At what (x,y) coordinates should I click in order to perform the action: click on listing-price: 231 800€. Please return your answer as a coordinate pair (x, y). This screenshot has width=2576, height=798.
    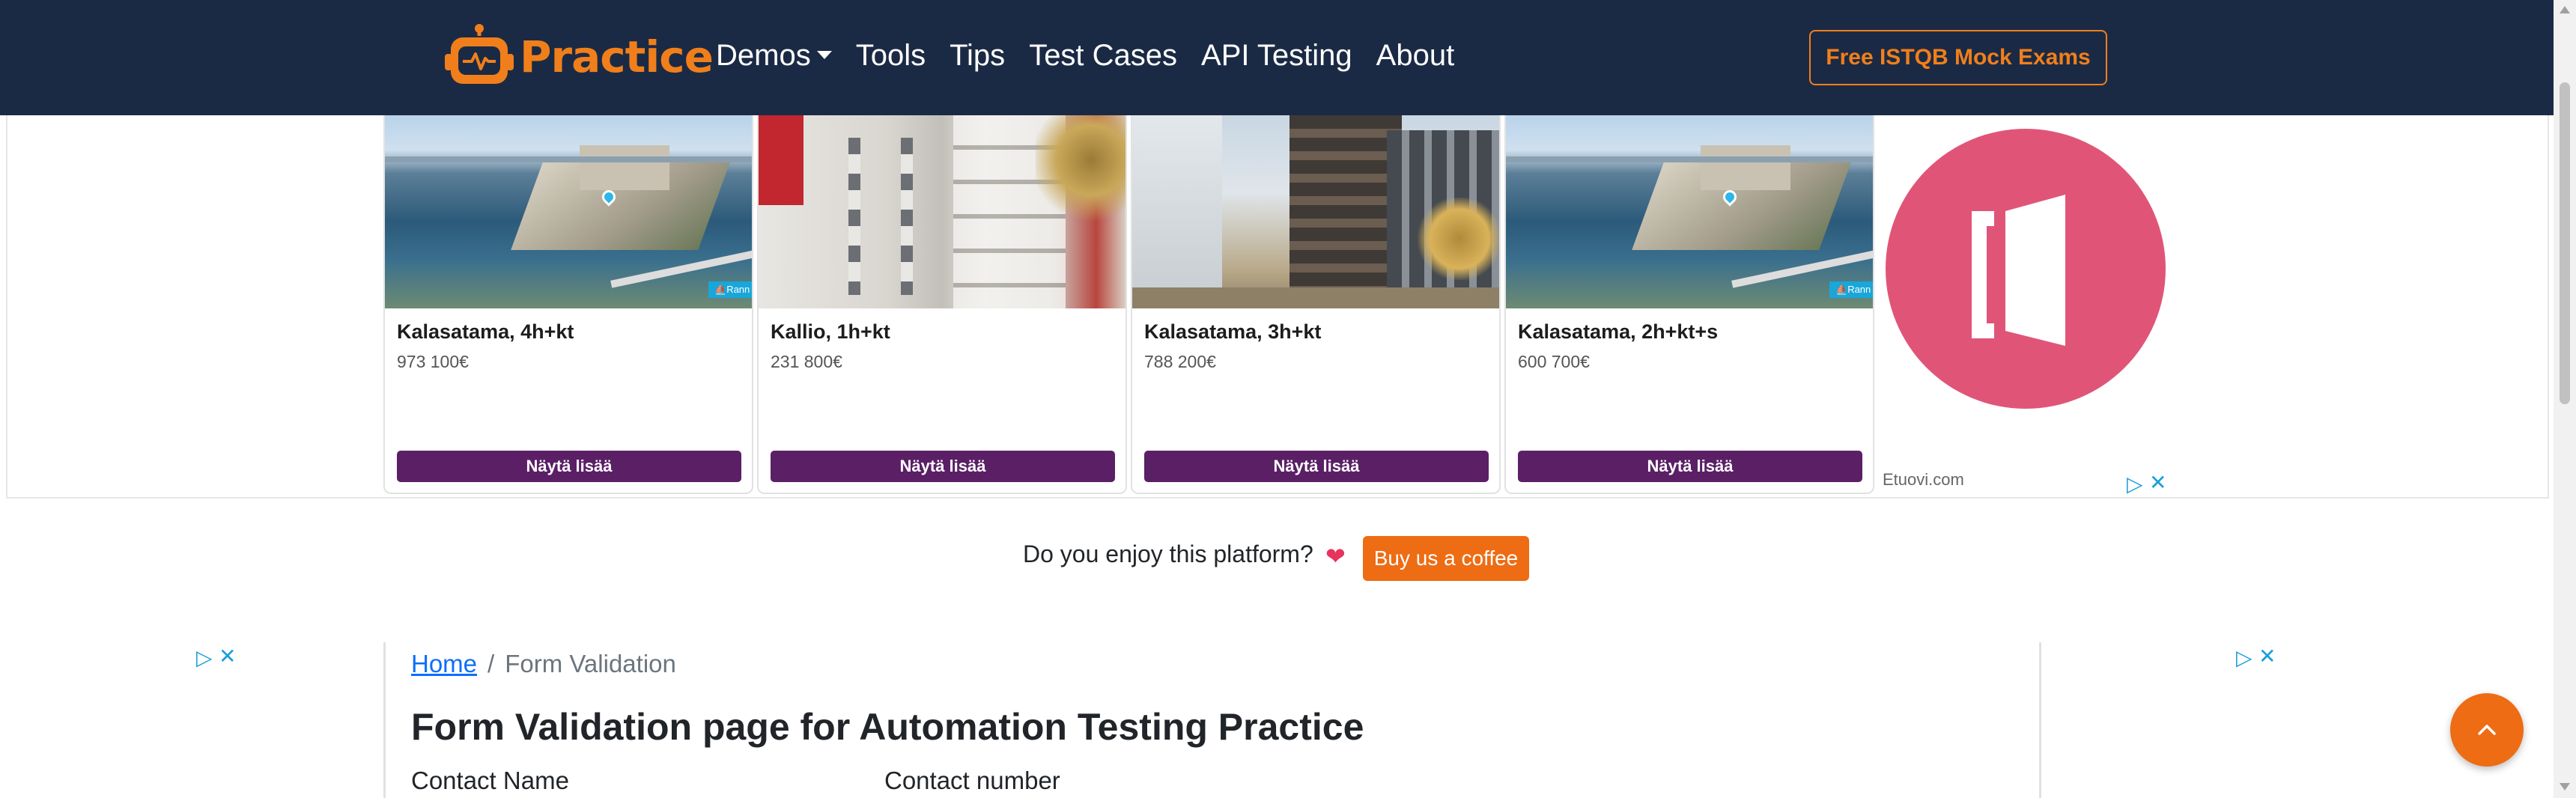
    Looking at the image, I should click on (806, 362).